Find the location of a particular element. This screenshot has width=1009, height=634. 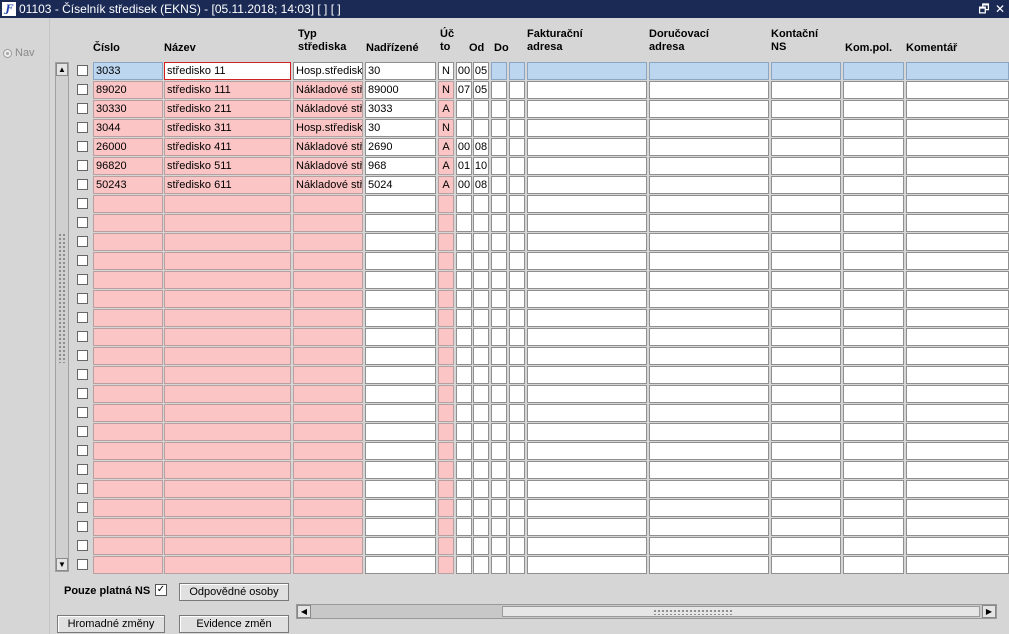

cell-cislo: 96820 is located at coordinates (128, 166).